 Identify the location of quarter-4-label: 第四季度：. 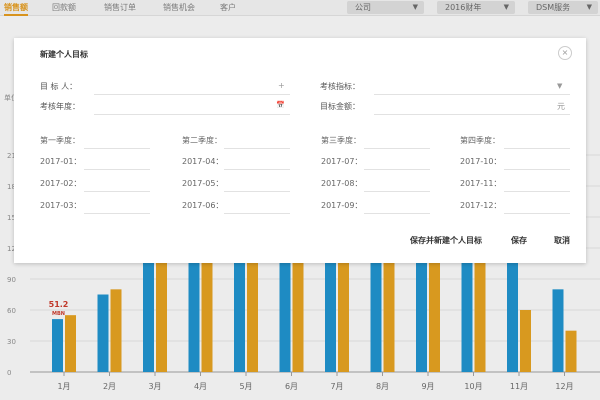
(480, 140).